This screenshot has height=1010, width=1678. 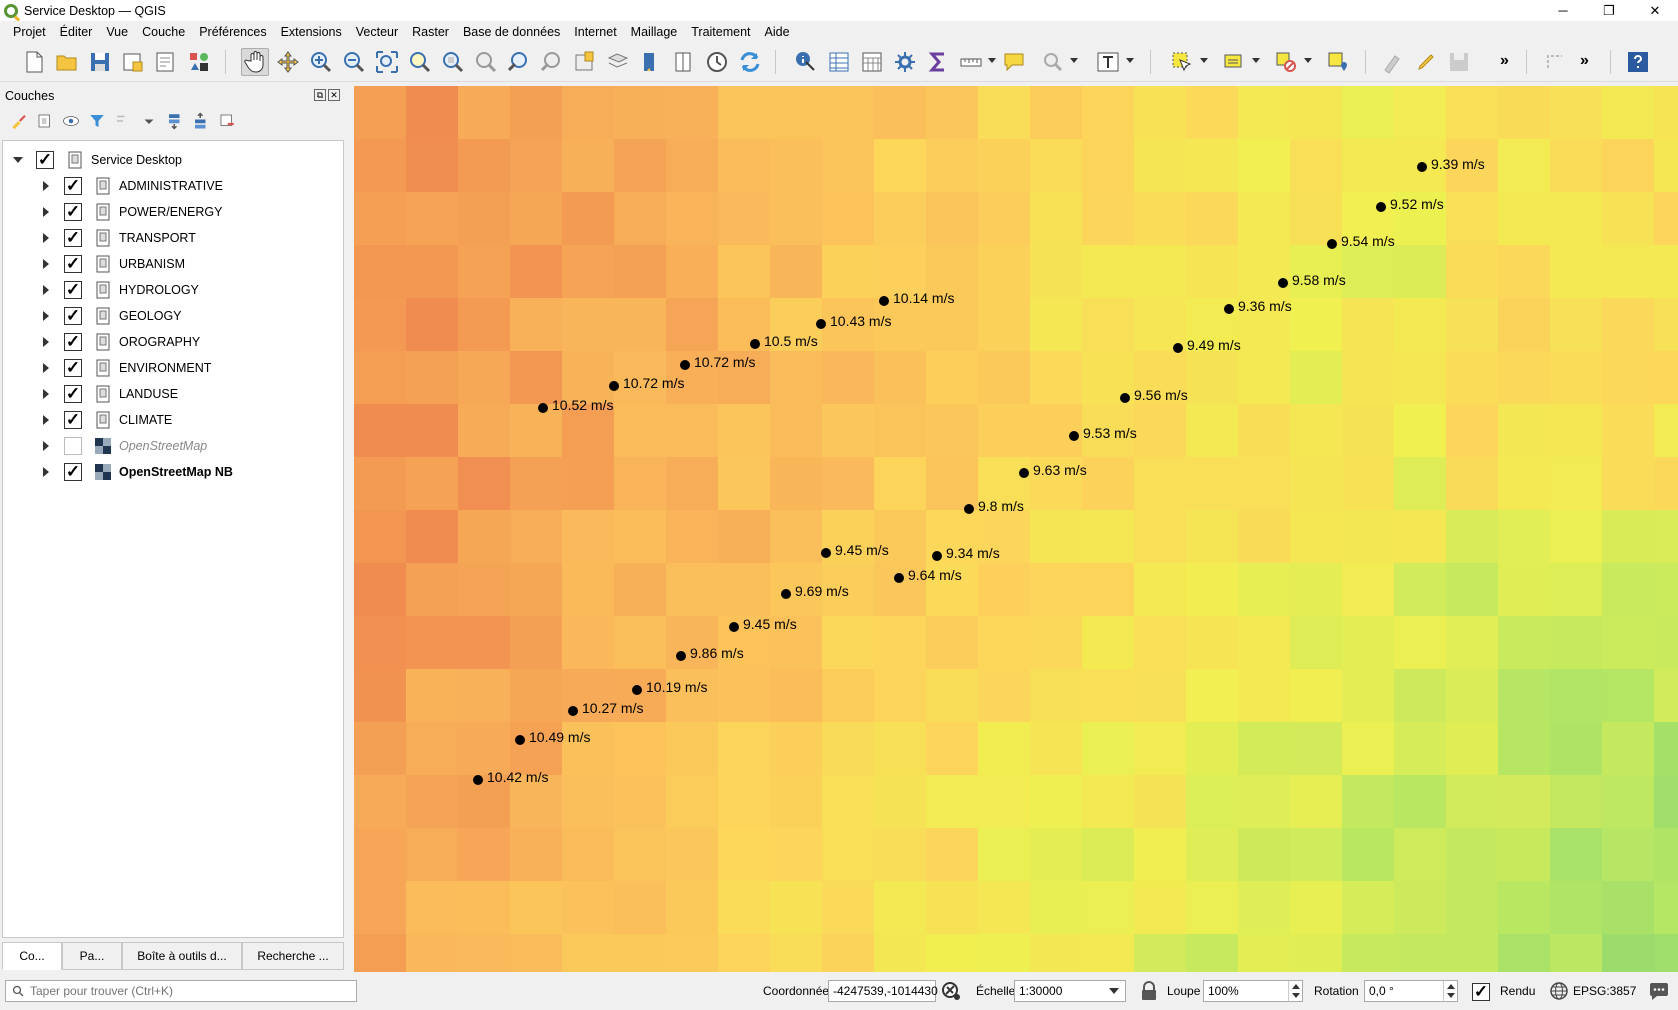 What do you see at coordinates (618, 62) in the screenshot?
I see `show-bookmarks-icon` at bounding box center [618, 62].